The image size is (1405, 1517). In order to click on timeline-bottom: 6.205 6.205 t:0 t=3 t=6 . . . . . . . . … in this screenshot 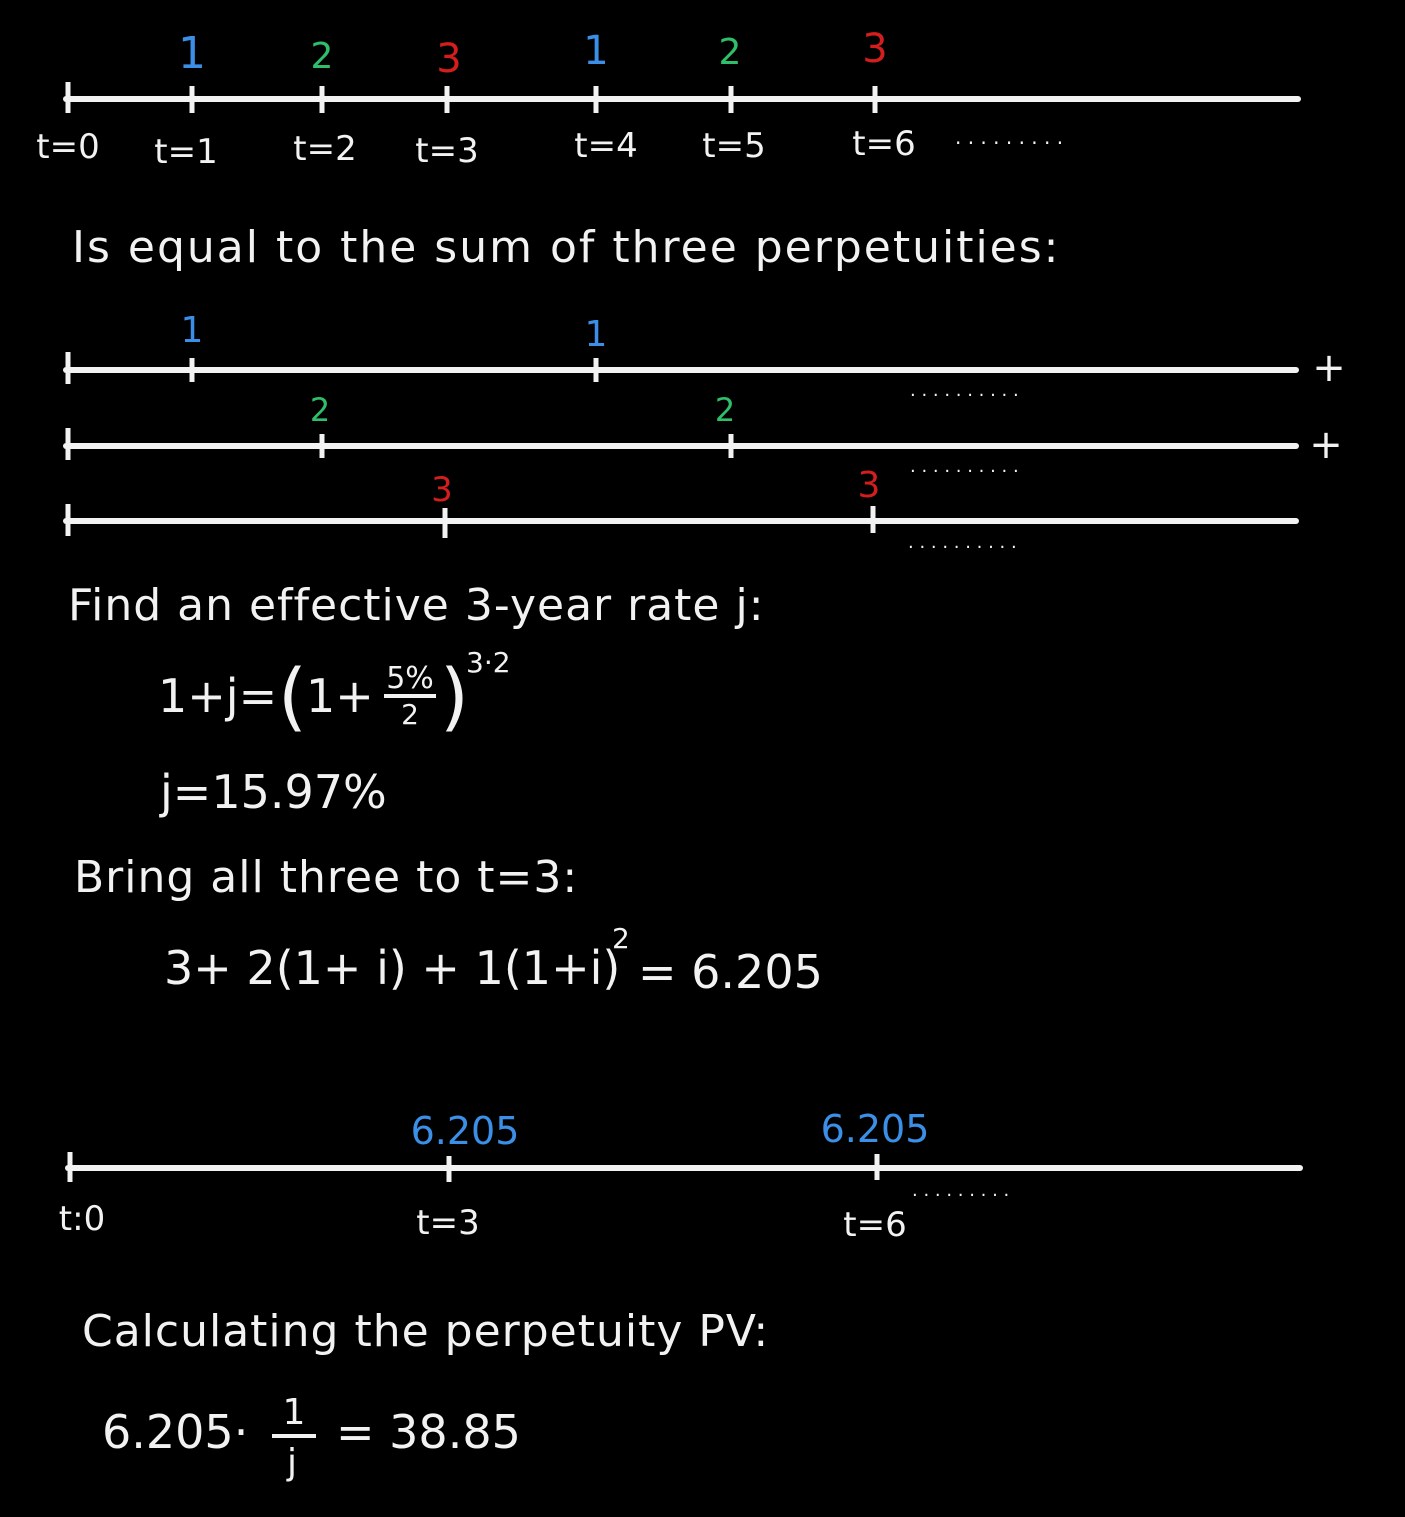, I will do `click(681, 1176)`.